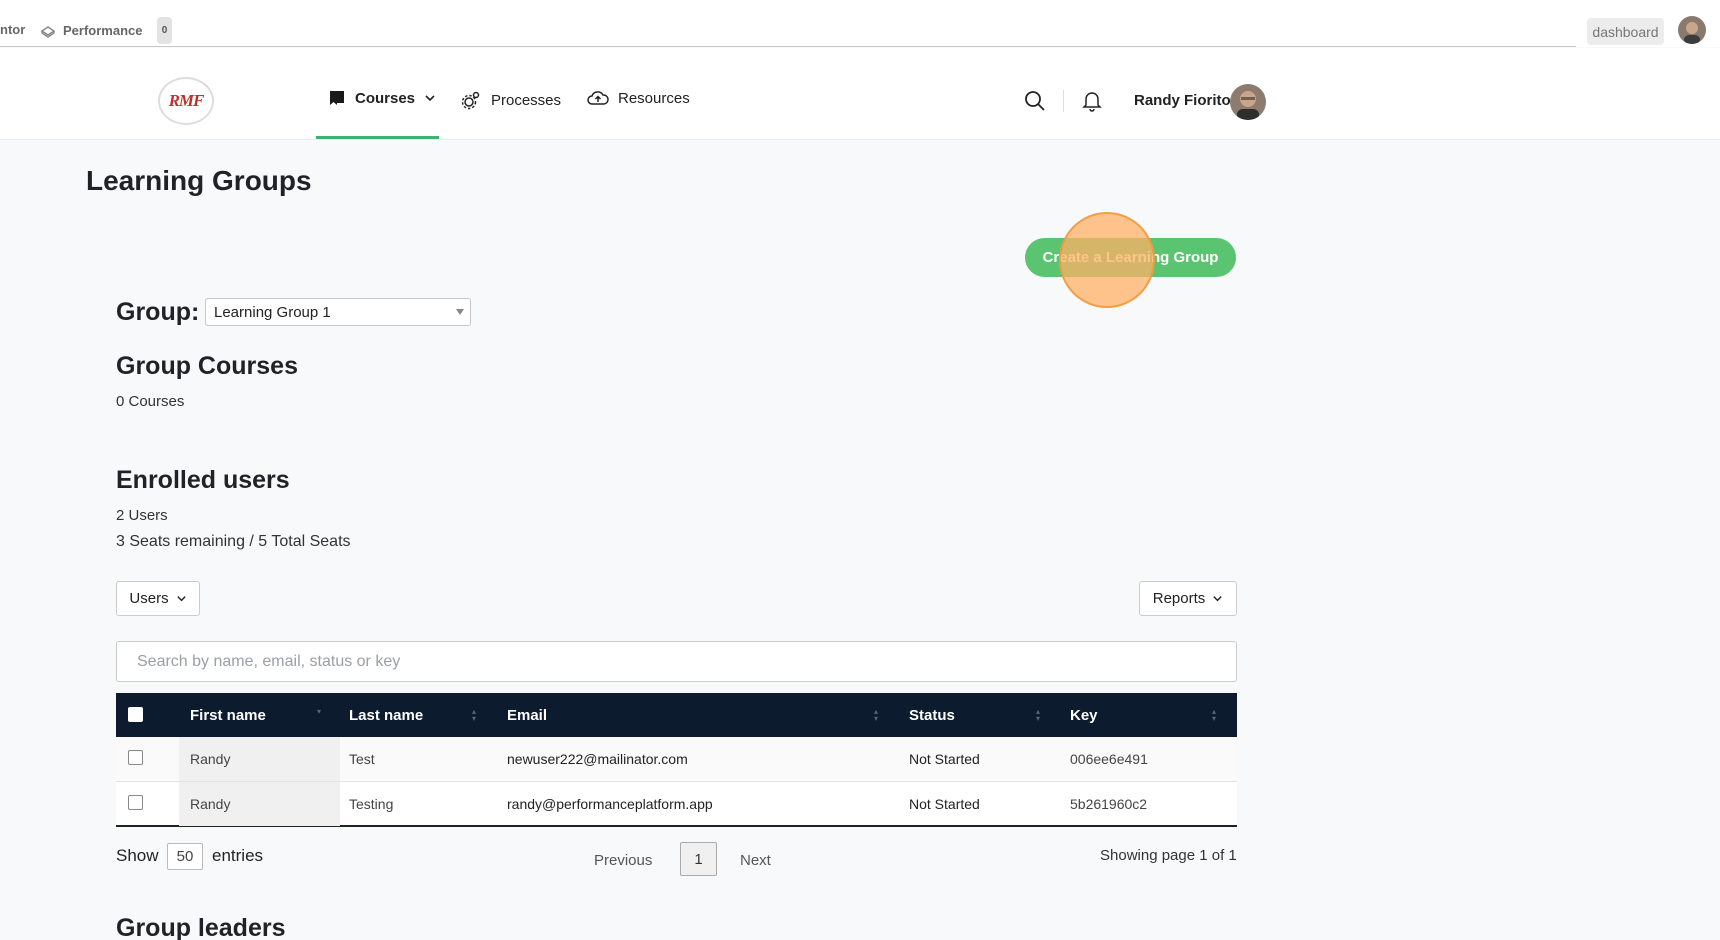  What do you see at coordinates (371, 804) in the screenshot?
I see `cell-last-name: Testing` at bounding box center [371, 804].